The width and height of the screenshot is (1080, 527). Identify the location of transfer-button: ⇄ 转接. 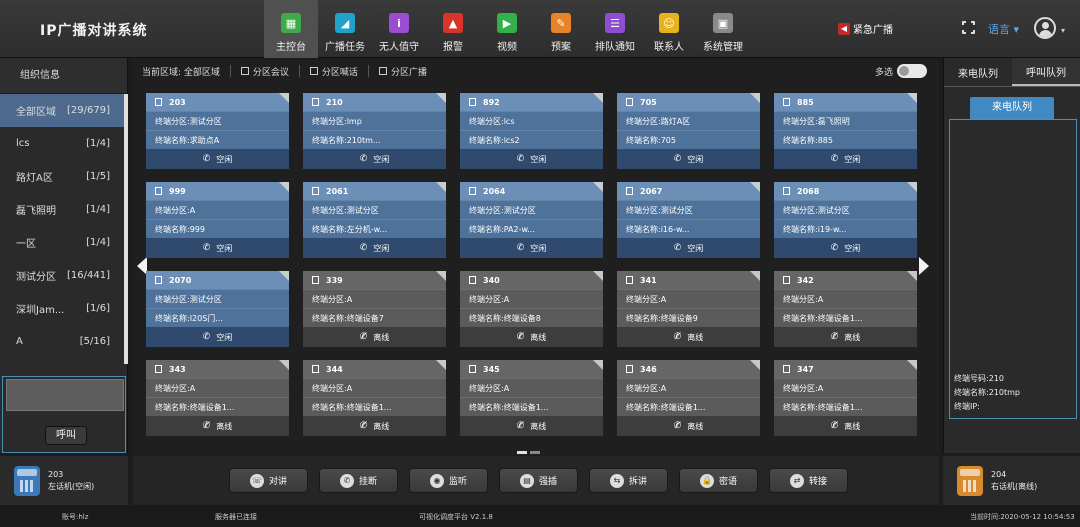
(808, 480).